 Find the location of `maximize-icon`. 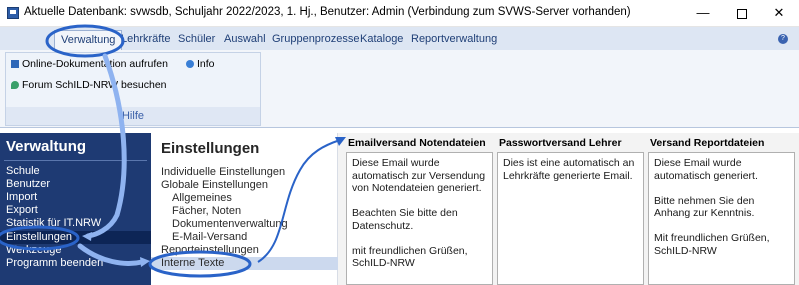

maximize-icon is located at coordinates (742, 13).